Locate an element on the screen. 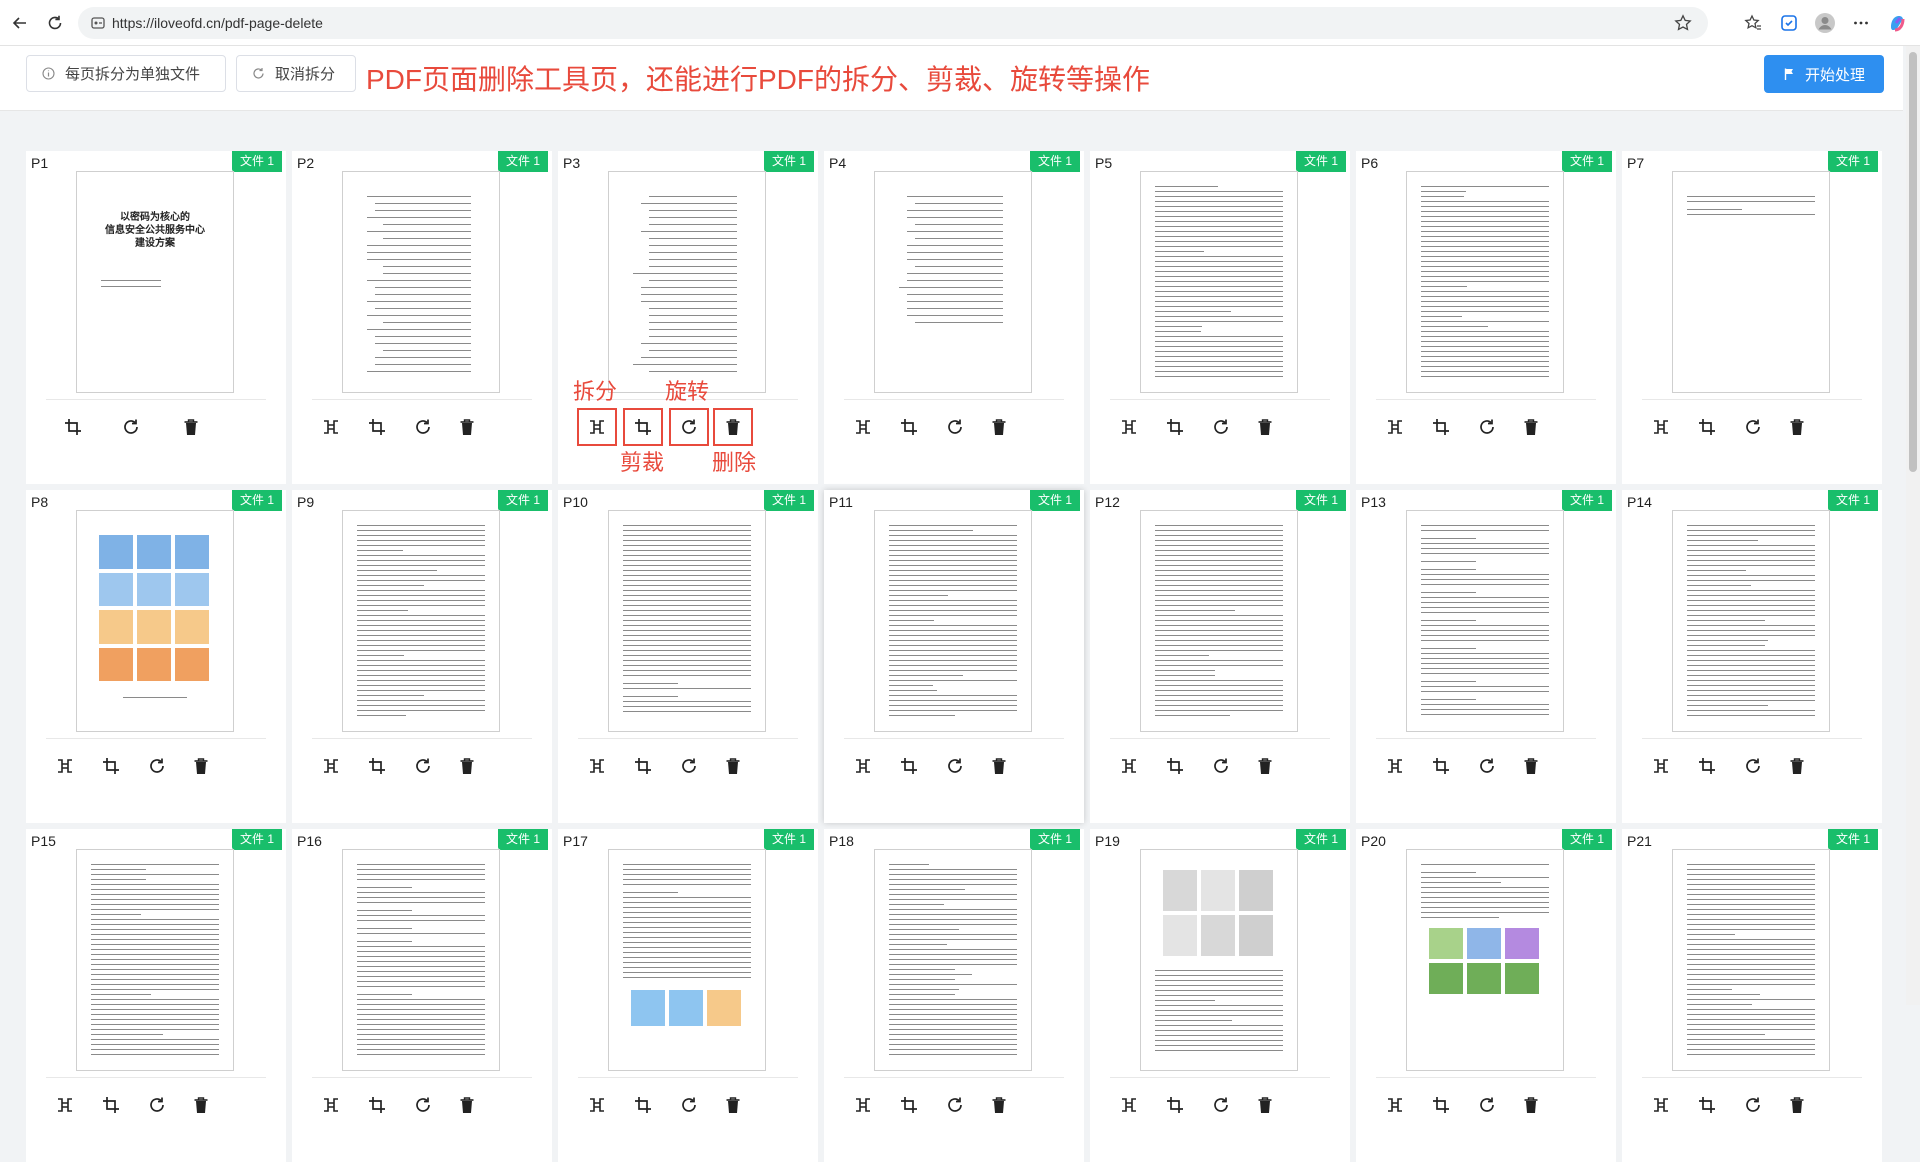 The image size is (1920, 1162). page-card: P19 文件 1 is located at coordinates (1220, 995).